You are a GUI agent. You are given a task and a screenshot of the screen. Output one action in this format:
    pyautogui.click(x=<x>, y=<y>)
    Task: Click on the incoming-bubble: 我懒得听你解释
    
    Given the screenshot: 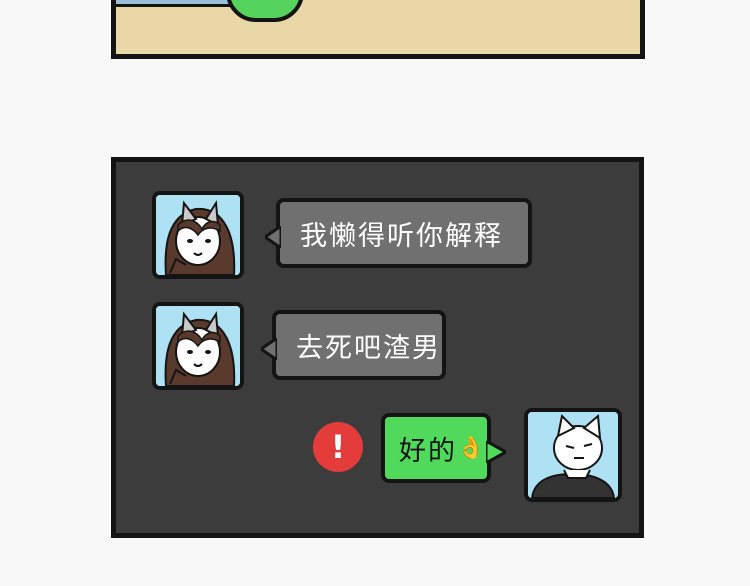 What is the action you would take?
    pyautogui.click(x=398, y=233)
    